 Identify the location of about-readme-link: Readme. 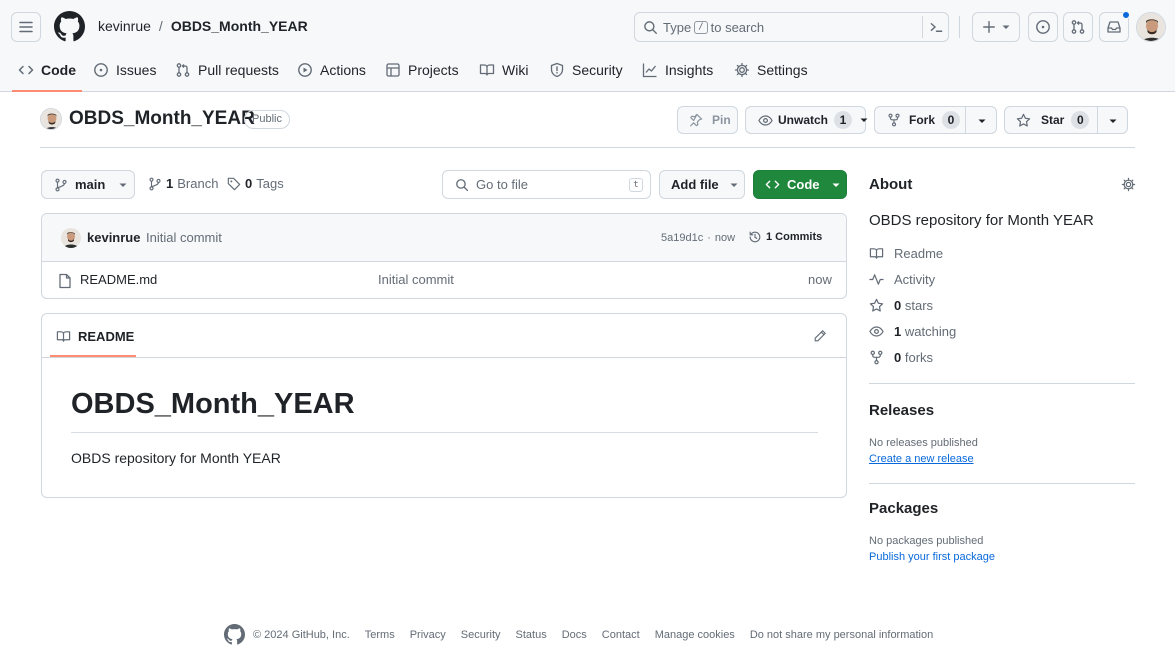
(906, 253).